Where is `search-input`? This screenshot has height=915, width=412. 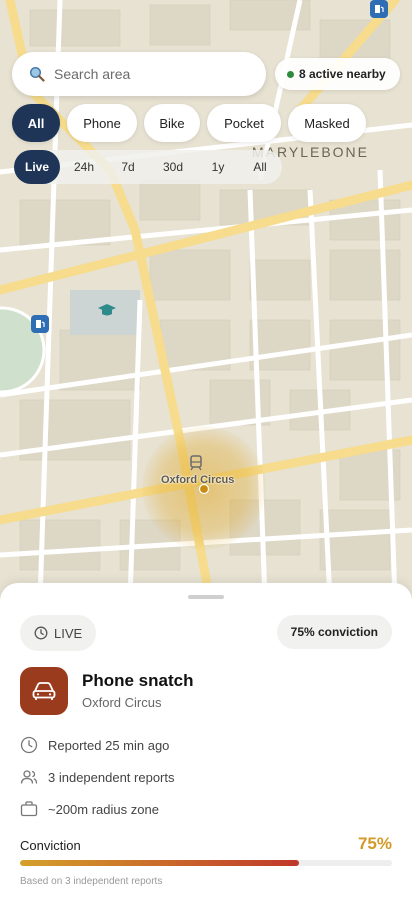 search-input is located at coordinates (149, 74).